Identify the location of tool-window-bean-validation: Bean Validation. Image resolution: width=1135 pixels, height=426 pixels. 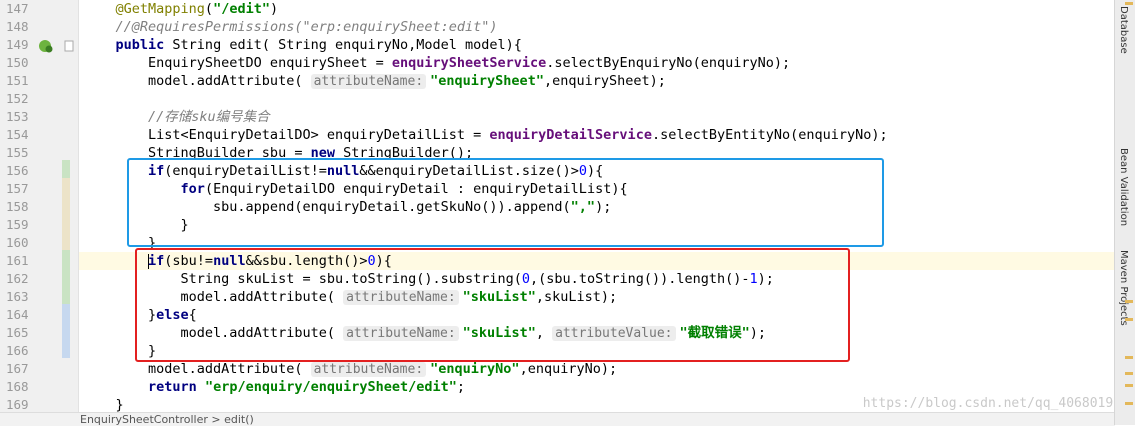
(1123, 187).